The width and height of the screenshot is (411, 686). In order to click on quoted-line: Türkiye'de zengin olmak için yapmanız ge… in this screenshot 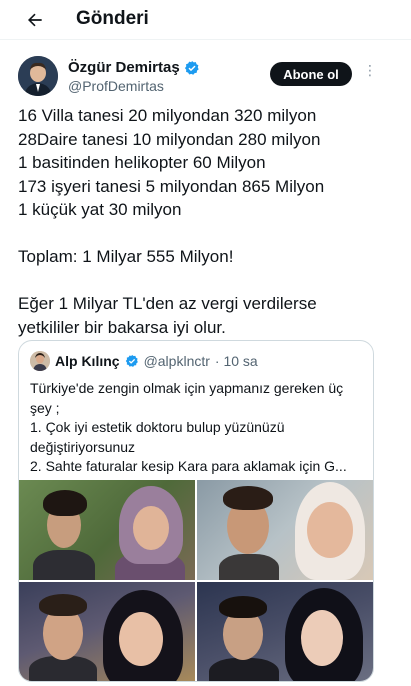, I will do `click(187, 388)`.